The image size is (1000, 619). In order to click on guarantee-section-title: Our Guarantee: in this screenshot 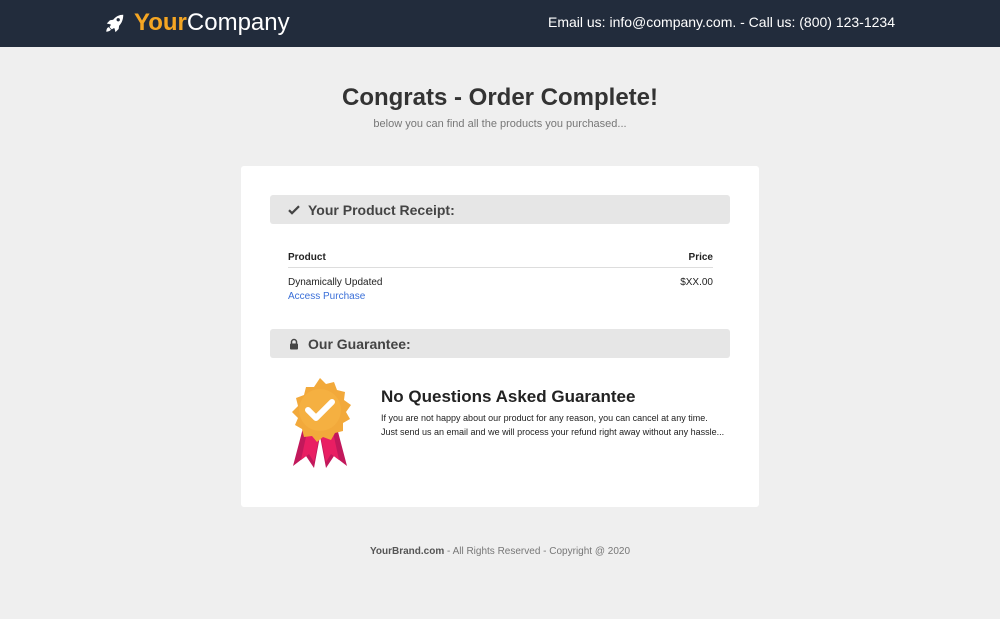, I will do `click(359, 343)`.